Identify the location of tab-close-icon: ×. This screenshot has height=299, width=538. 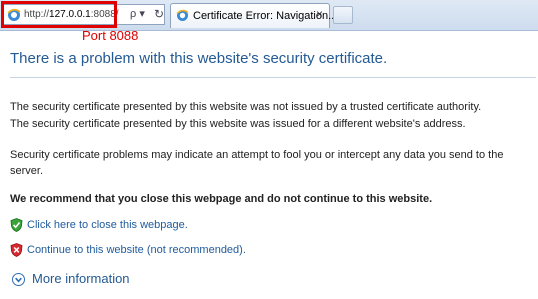
(319, 14).